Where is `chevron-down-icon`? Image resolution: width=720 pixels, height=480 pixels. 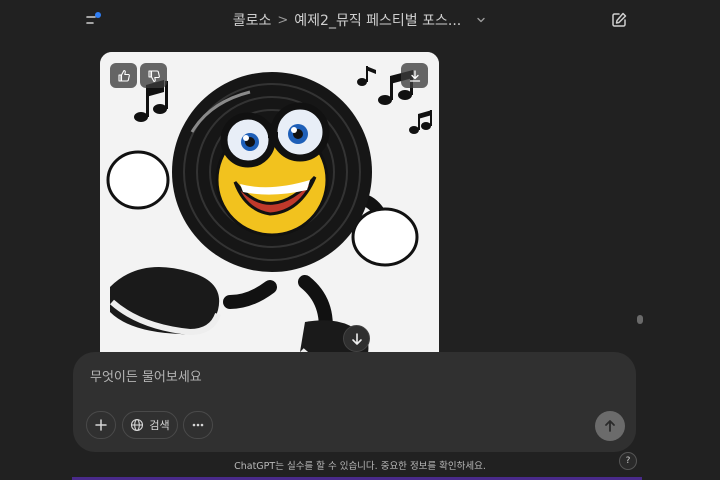
chevron-down-icon is located at coordinates (481, 20).